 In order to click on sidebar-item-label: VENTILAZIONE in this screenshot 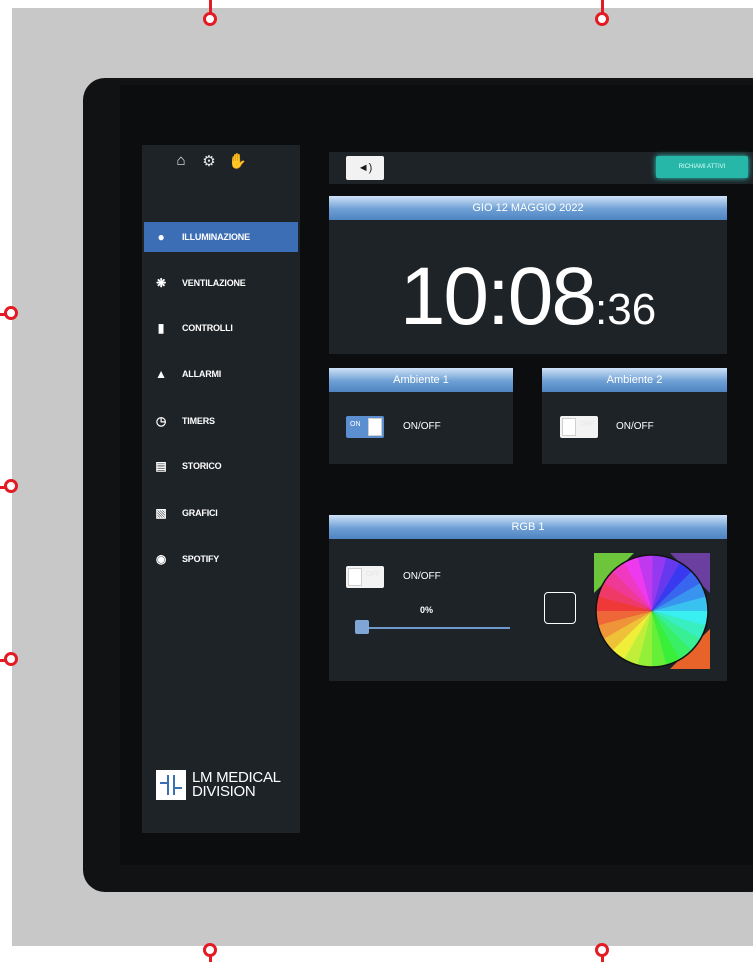, I will do `click(214, 283)`.